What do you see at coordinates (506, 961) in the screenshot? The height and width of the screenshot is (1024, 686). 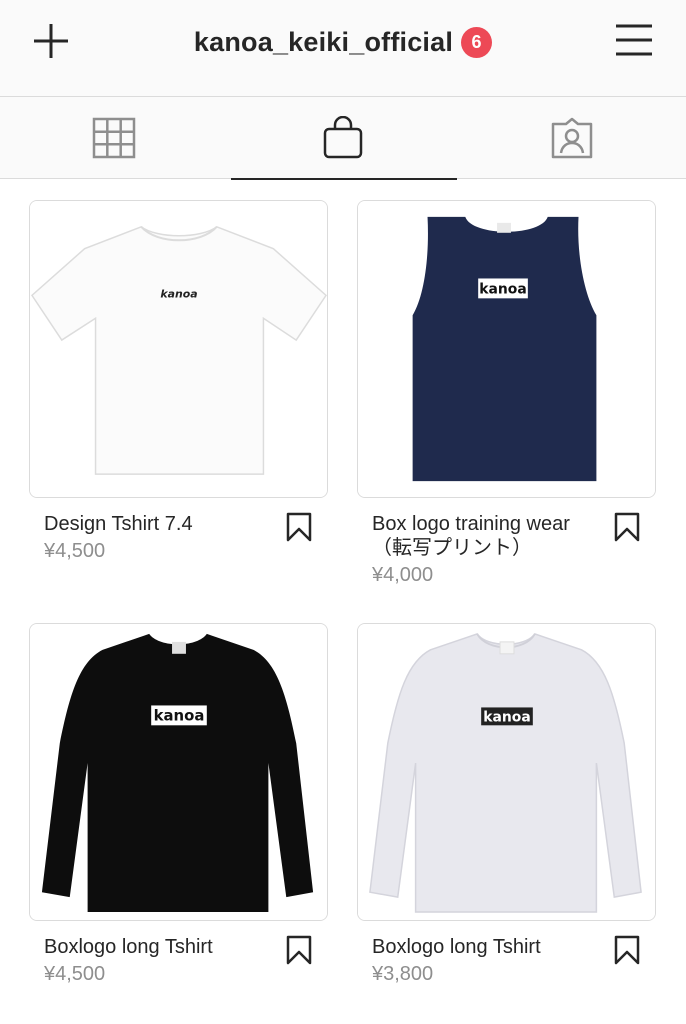 I see `product-info: Boxlogo long Tshirt ¥3,800` at bounding box center [506, 961].